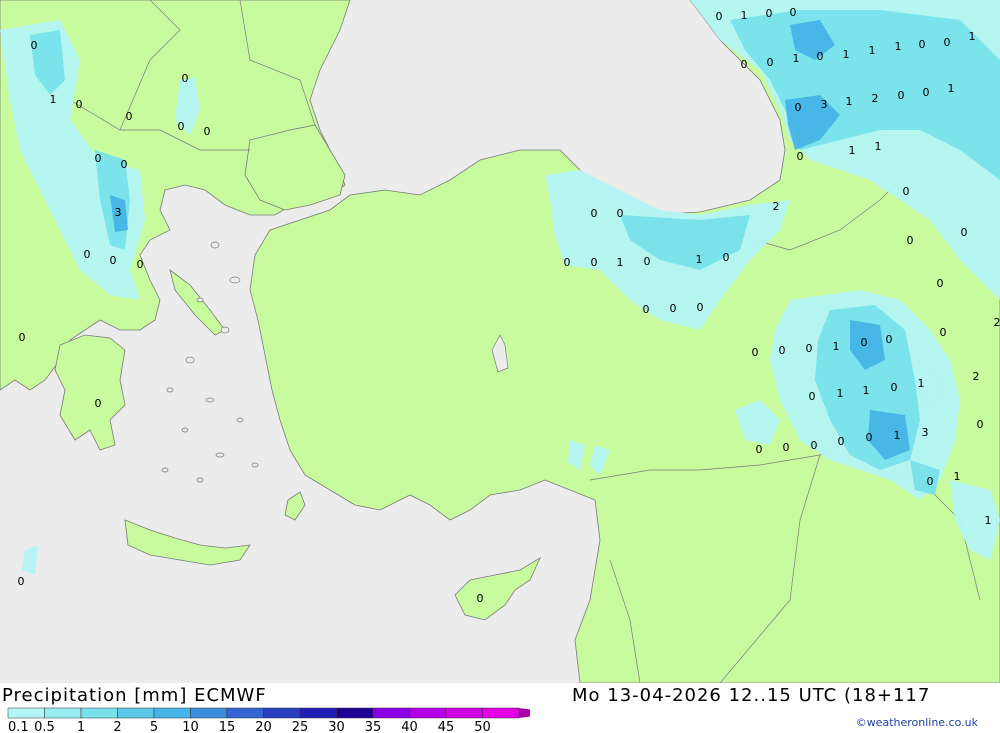  I want to click on scale-label: 5, so click(154, 726).